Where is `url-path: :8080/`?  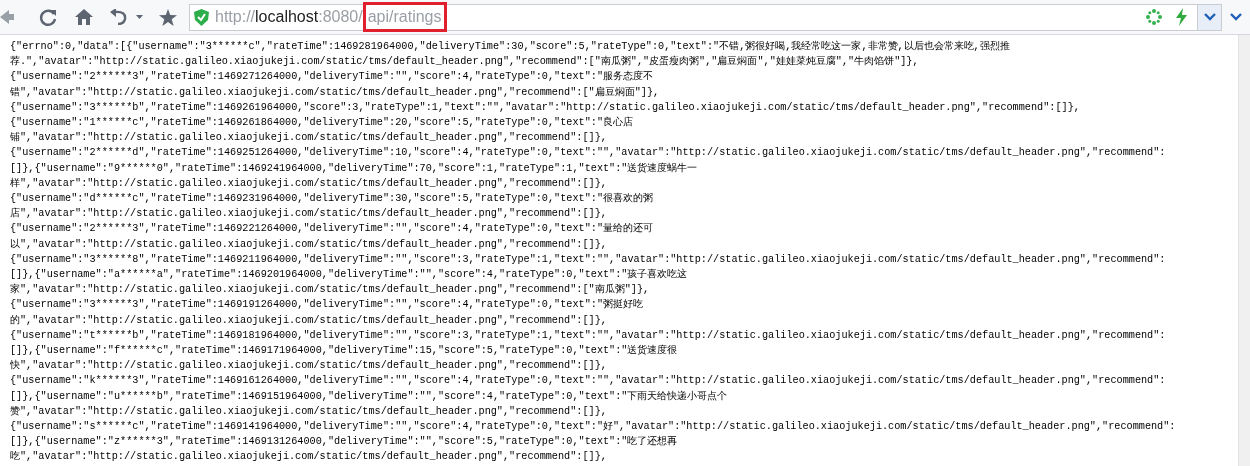 url-path: :8080/ is located at coordinates (340, 17).